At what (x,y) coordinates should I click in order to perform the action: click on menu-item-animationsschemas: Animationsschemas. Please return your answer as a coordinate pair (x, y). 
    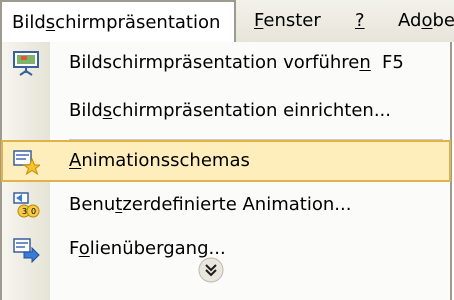
    Looking at the image, I should click on (226, 161).